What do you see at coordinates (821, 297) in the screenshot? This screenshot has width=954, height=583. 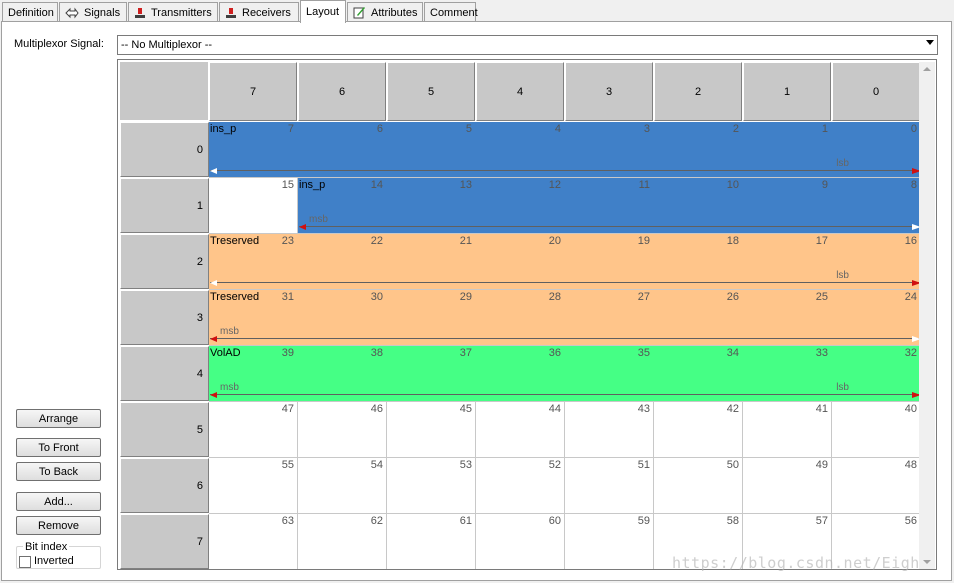 I see `bit-number: 25` at bounding box center [821, 297].